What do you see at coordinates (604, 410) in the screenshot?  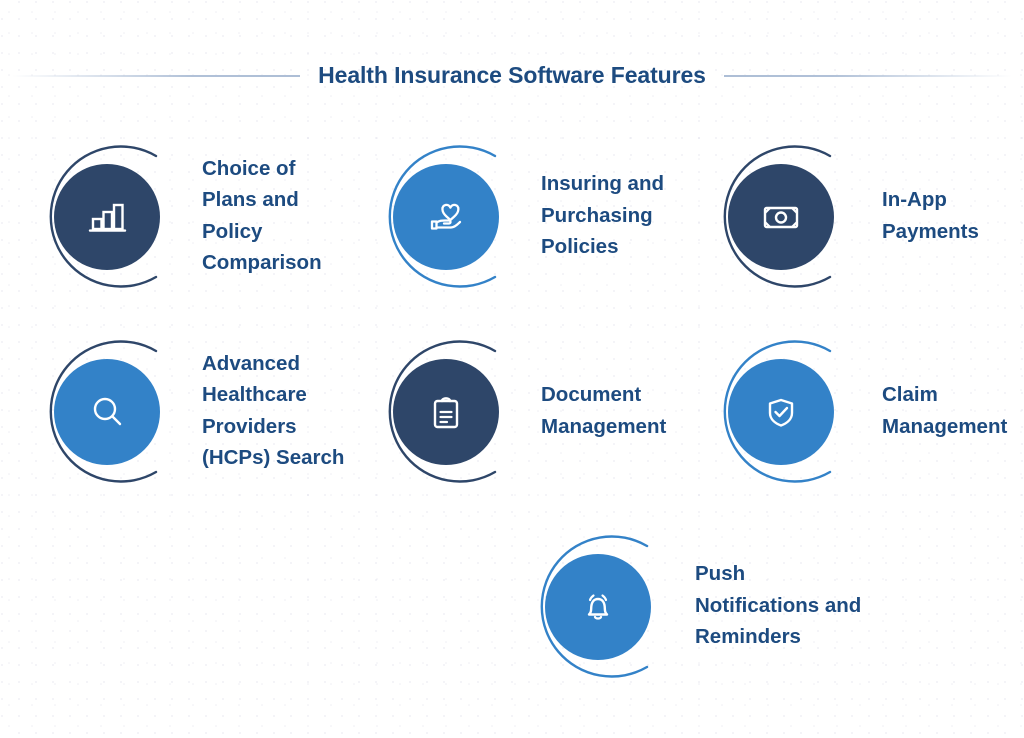 I see `feature-label: Document Management` at bounding box center [604, 410].